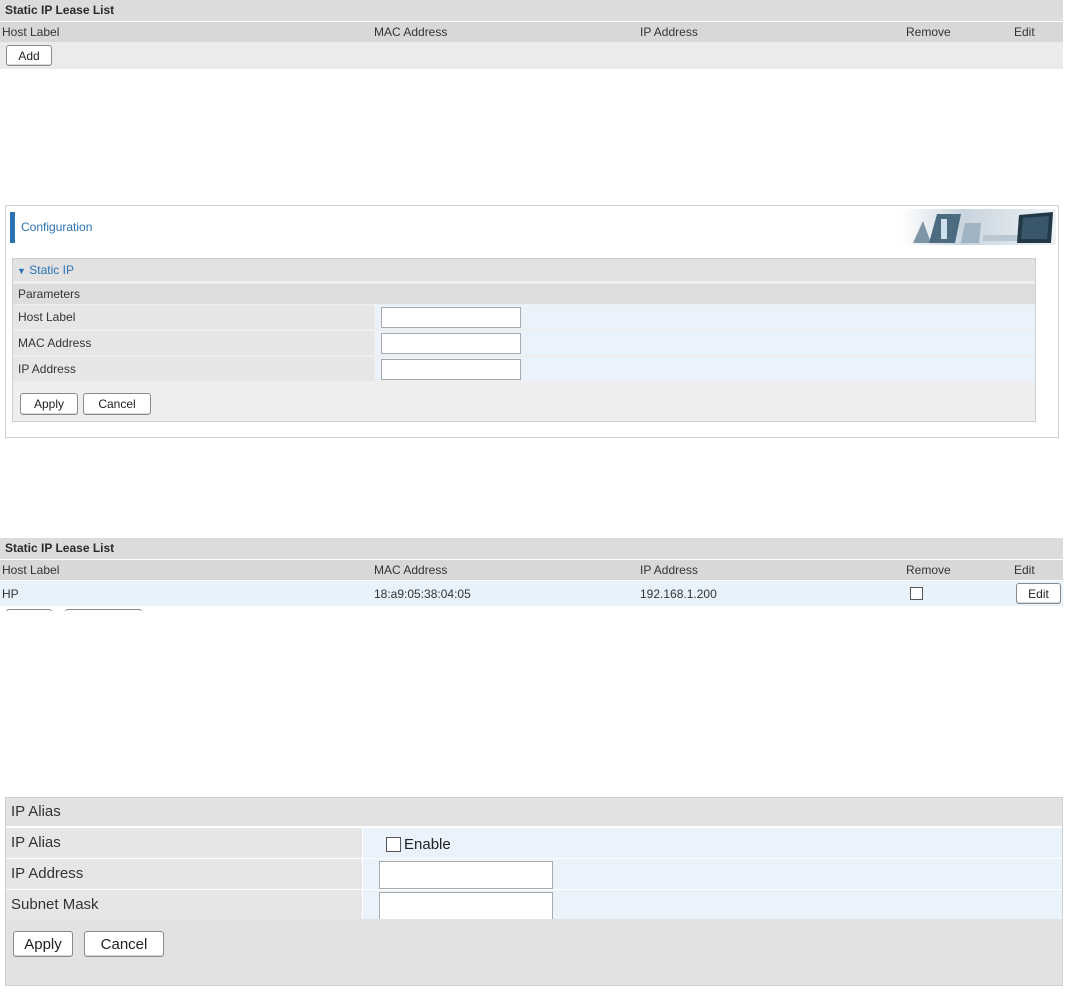 Image resolution: width=1070 pixels, height=994 pixels. I want to click on mac-address-input, so click(451, 343).